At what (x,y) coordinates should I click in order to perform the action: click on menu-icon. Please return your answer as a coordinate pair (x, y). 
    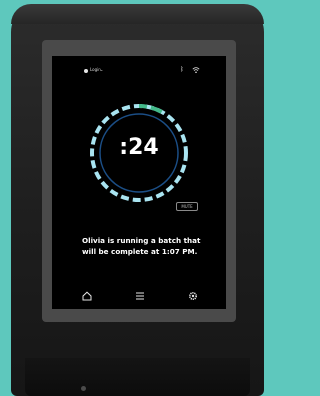
    Looking at the image, I should click on (140, 296).